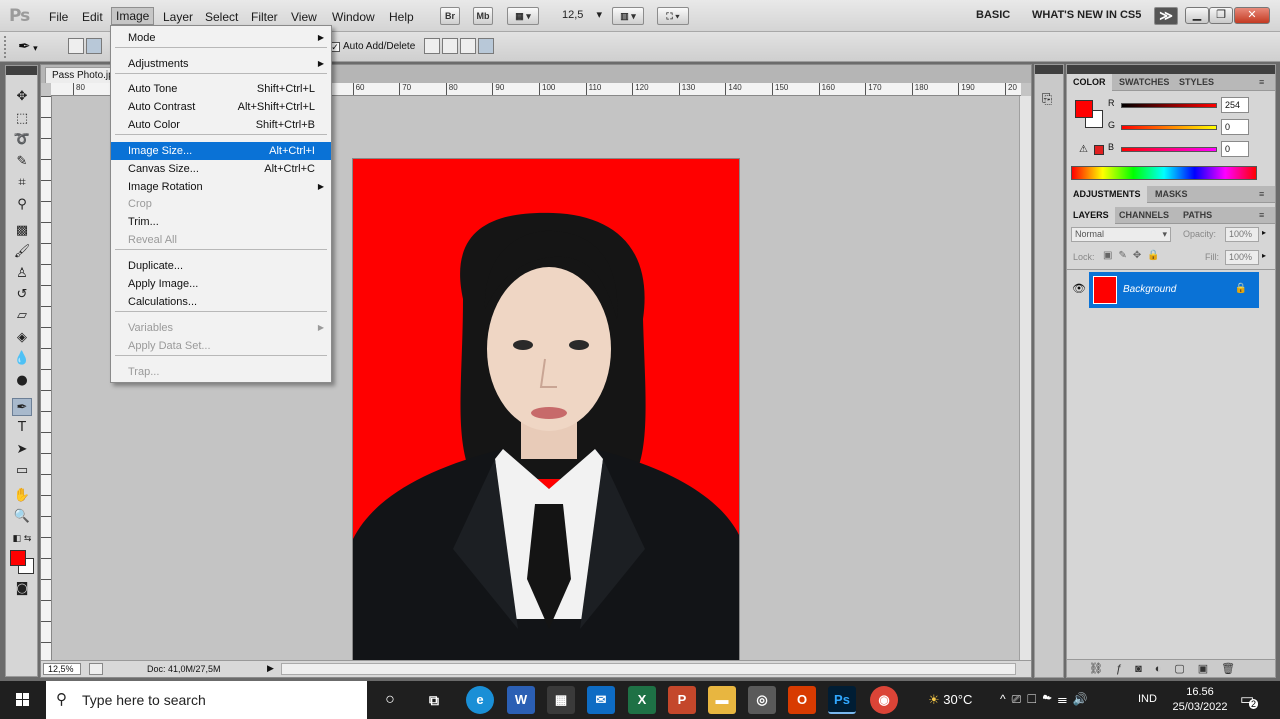 Image resolution: width=1280 pixels, height=719 pixels. I want to click on menu-item-adjustments: Adjustments ▶, so click(221, 64).